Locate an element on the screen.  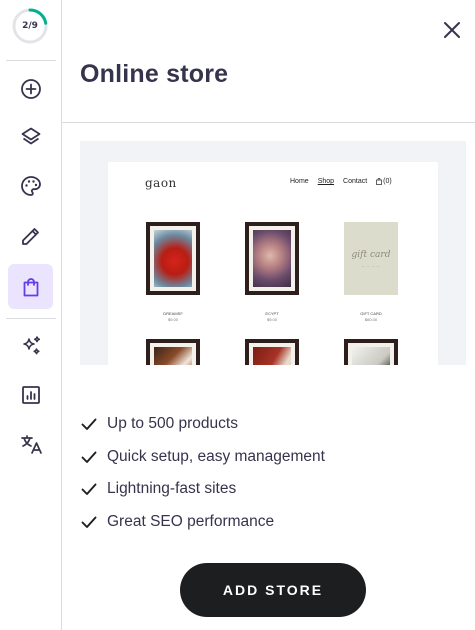
product-image-gift-card: gift card — — — — is located at coordinates (371, 258).